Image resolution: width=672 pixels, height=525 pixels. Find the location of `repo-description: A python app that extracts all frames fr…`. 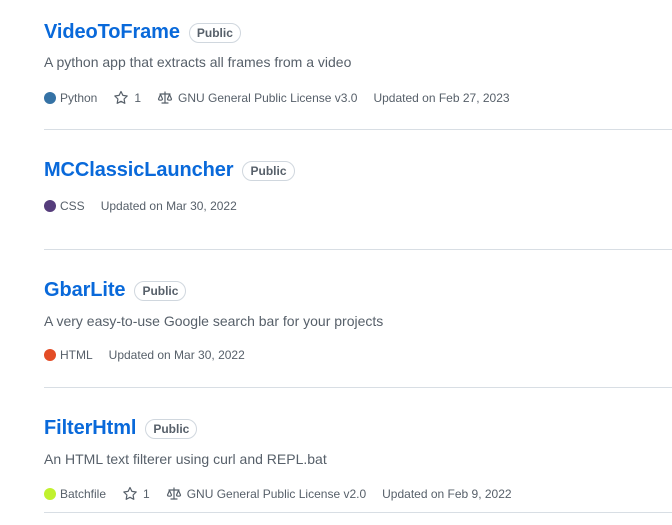

repo-description: A python app that extracts all frames fr… is located at coordinates (198, 62).